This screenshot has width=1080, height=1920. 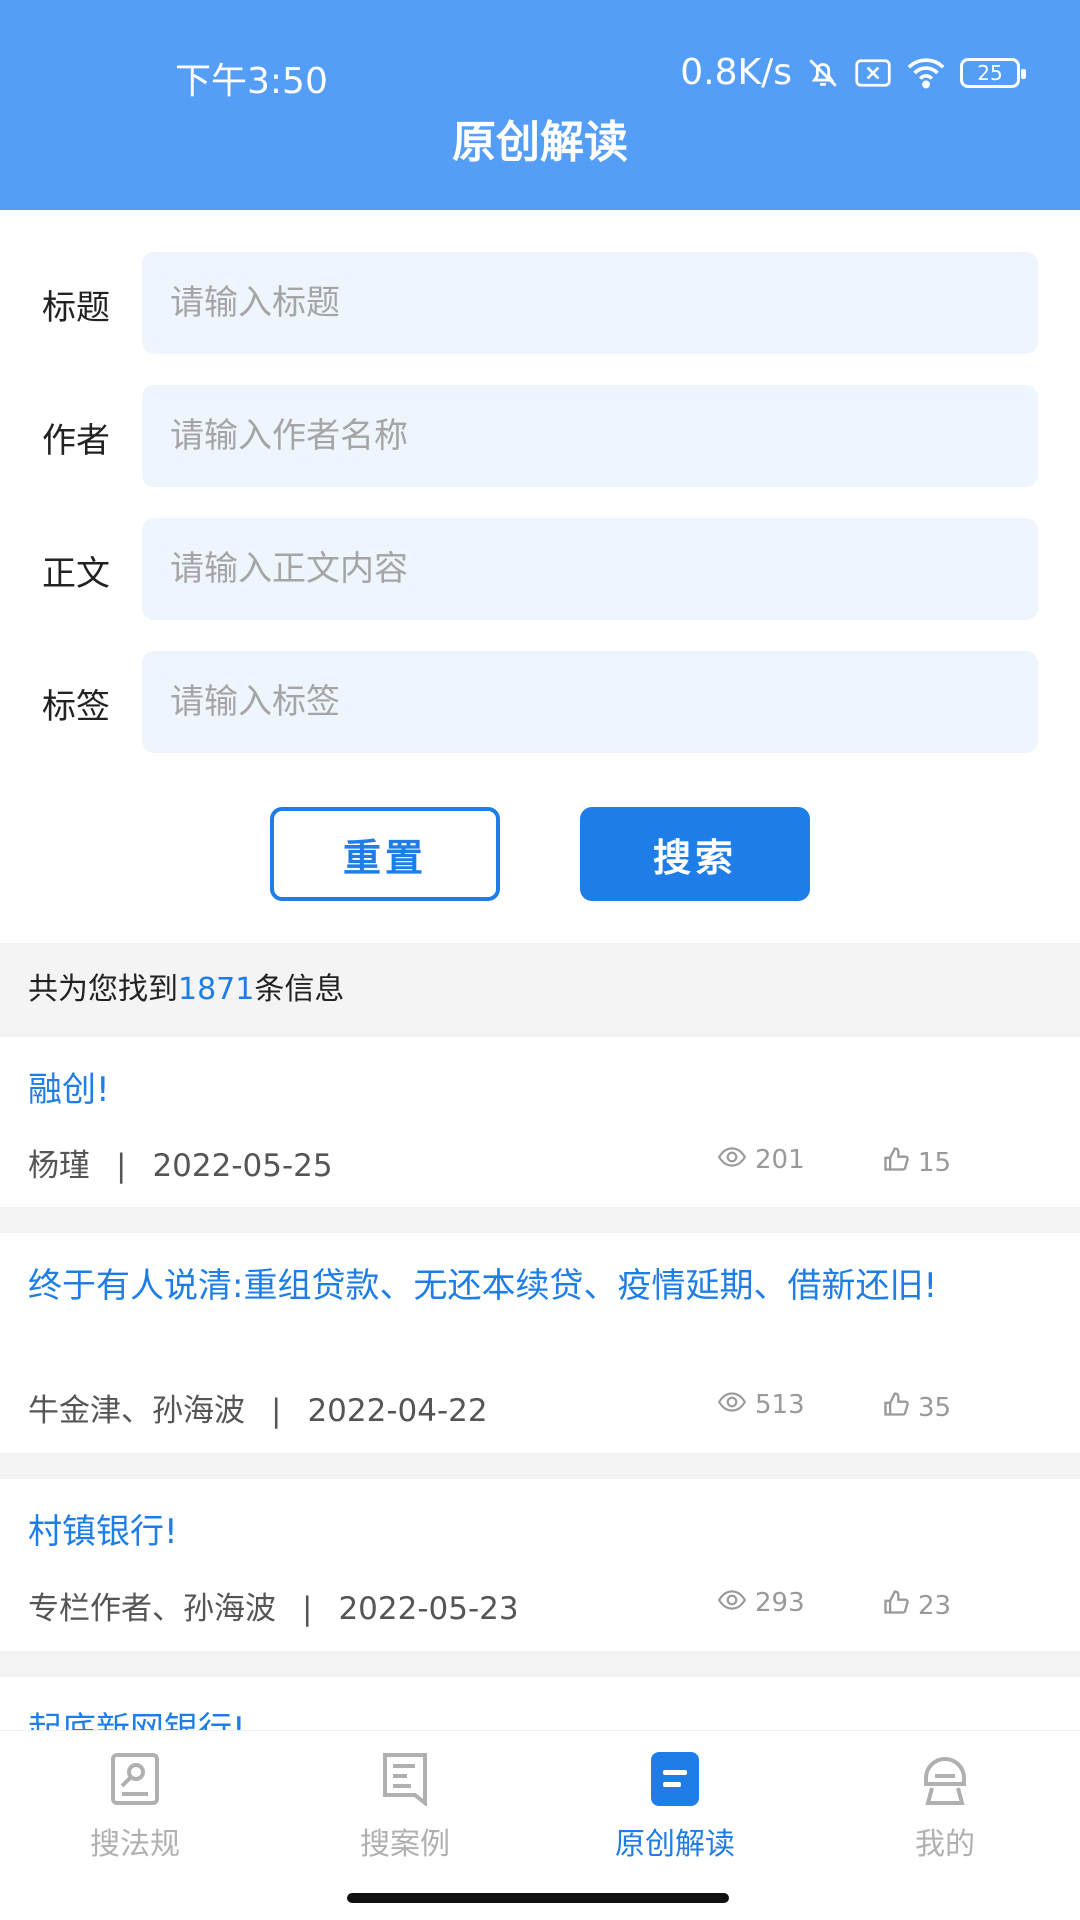 I want to click on tab-case-search: 搜案例, so click(x=405, y=1801).